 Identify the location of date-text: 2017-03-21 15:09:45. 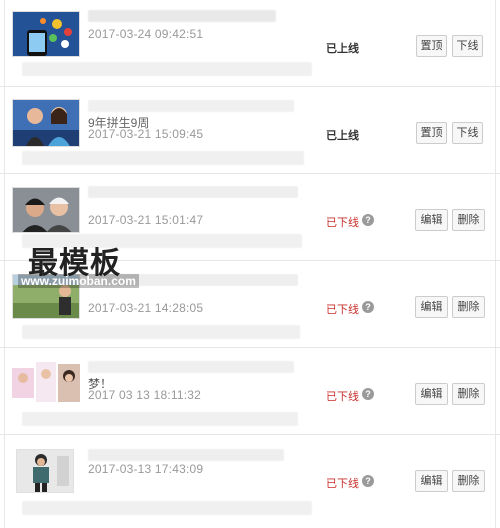
(146, 134).